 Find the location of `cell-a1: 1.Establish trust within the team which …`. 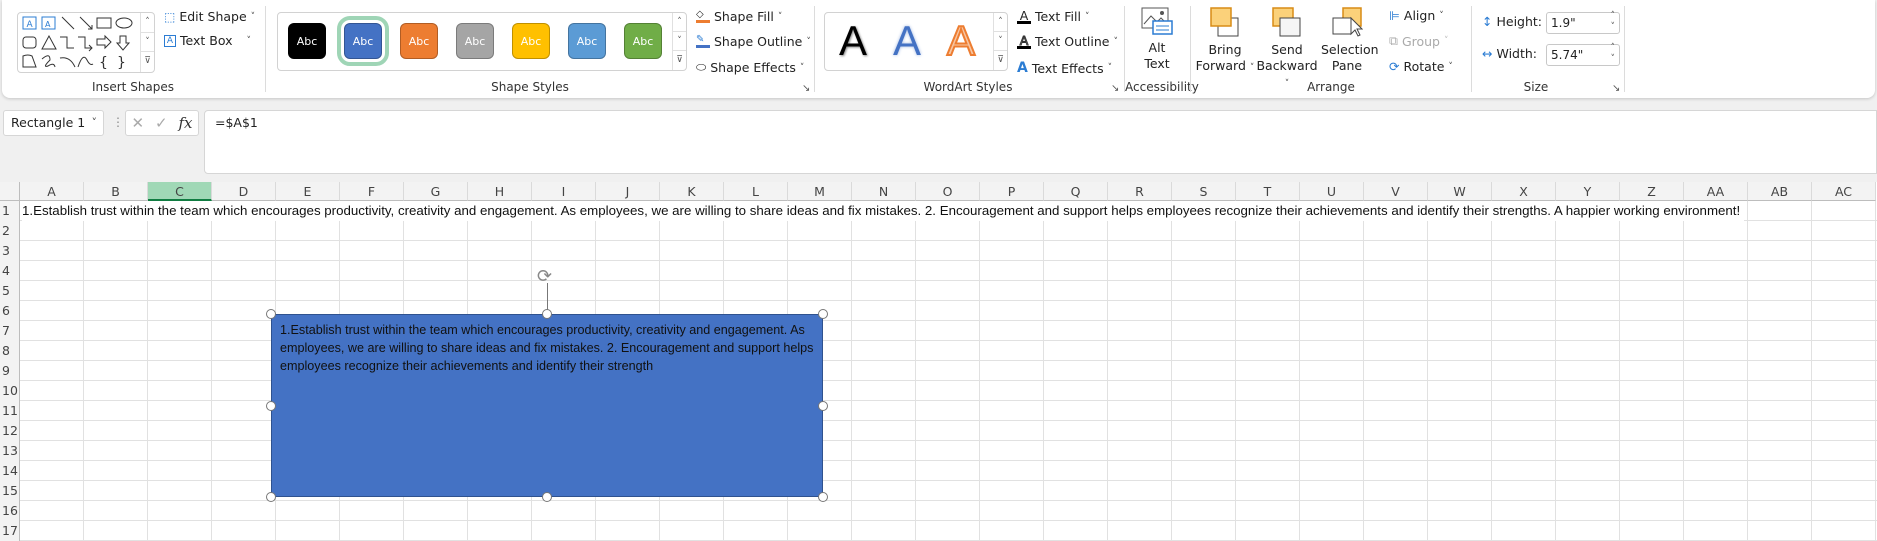

cell-a1: 1.Establish trust within the team which … is located at coordinates (883, 211).